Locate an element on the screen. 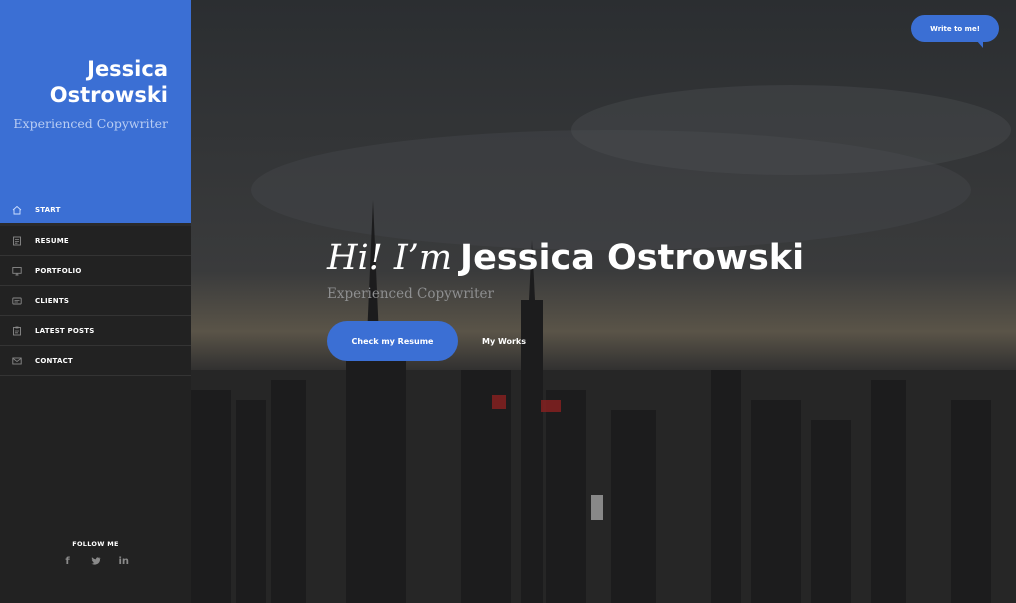 This screenshot has height=603, width=1016. home-icon is located at coordinates (17, 210).